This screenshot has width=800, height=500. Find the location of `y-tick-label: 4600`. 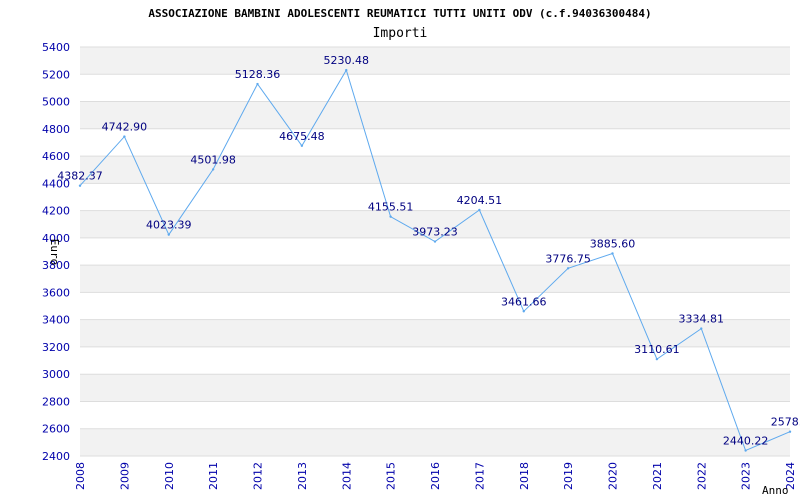

y-tick-label: 4600 is located at coordinates (56, 156).